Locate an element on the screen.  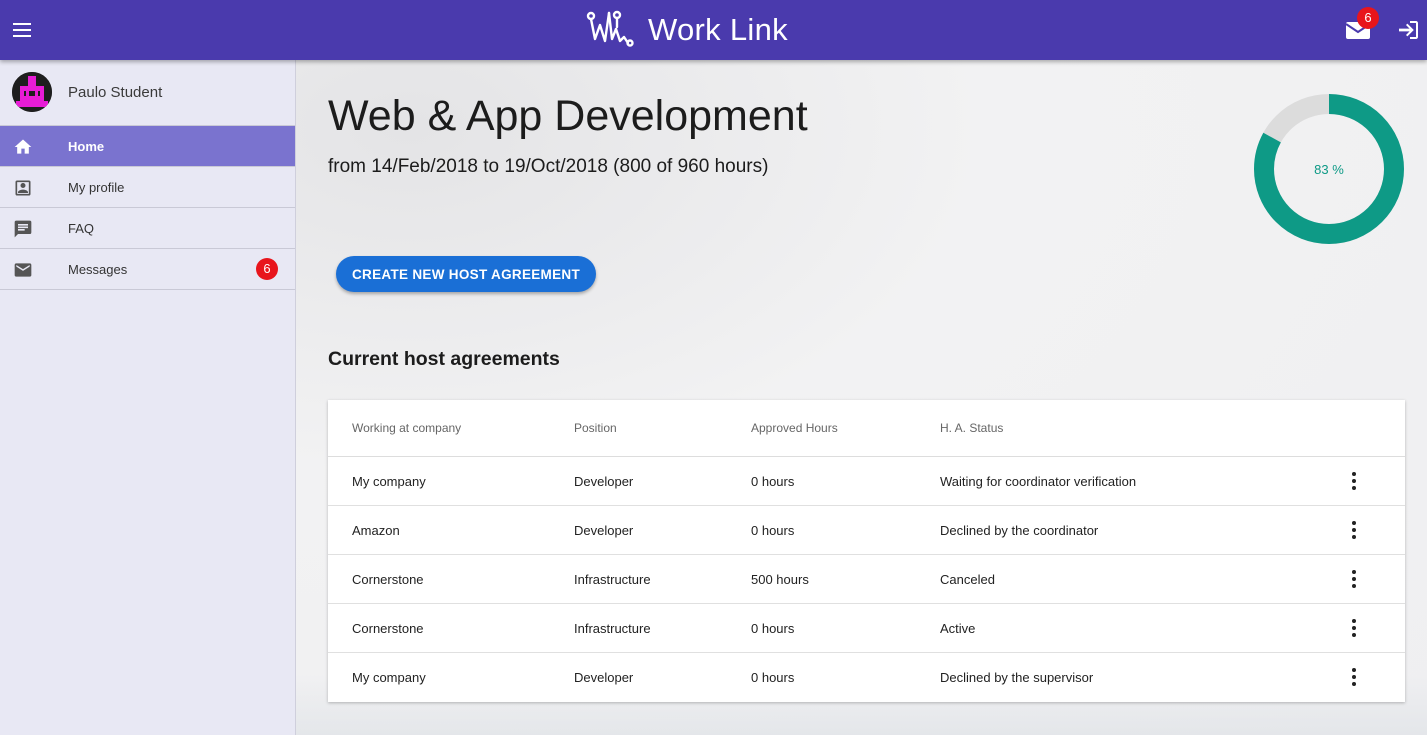
column-header: Working at company is located at coordinates (407, 428).